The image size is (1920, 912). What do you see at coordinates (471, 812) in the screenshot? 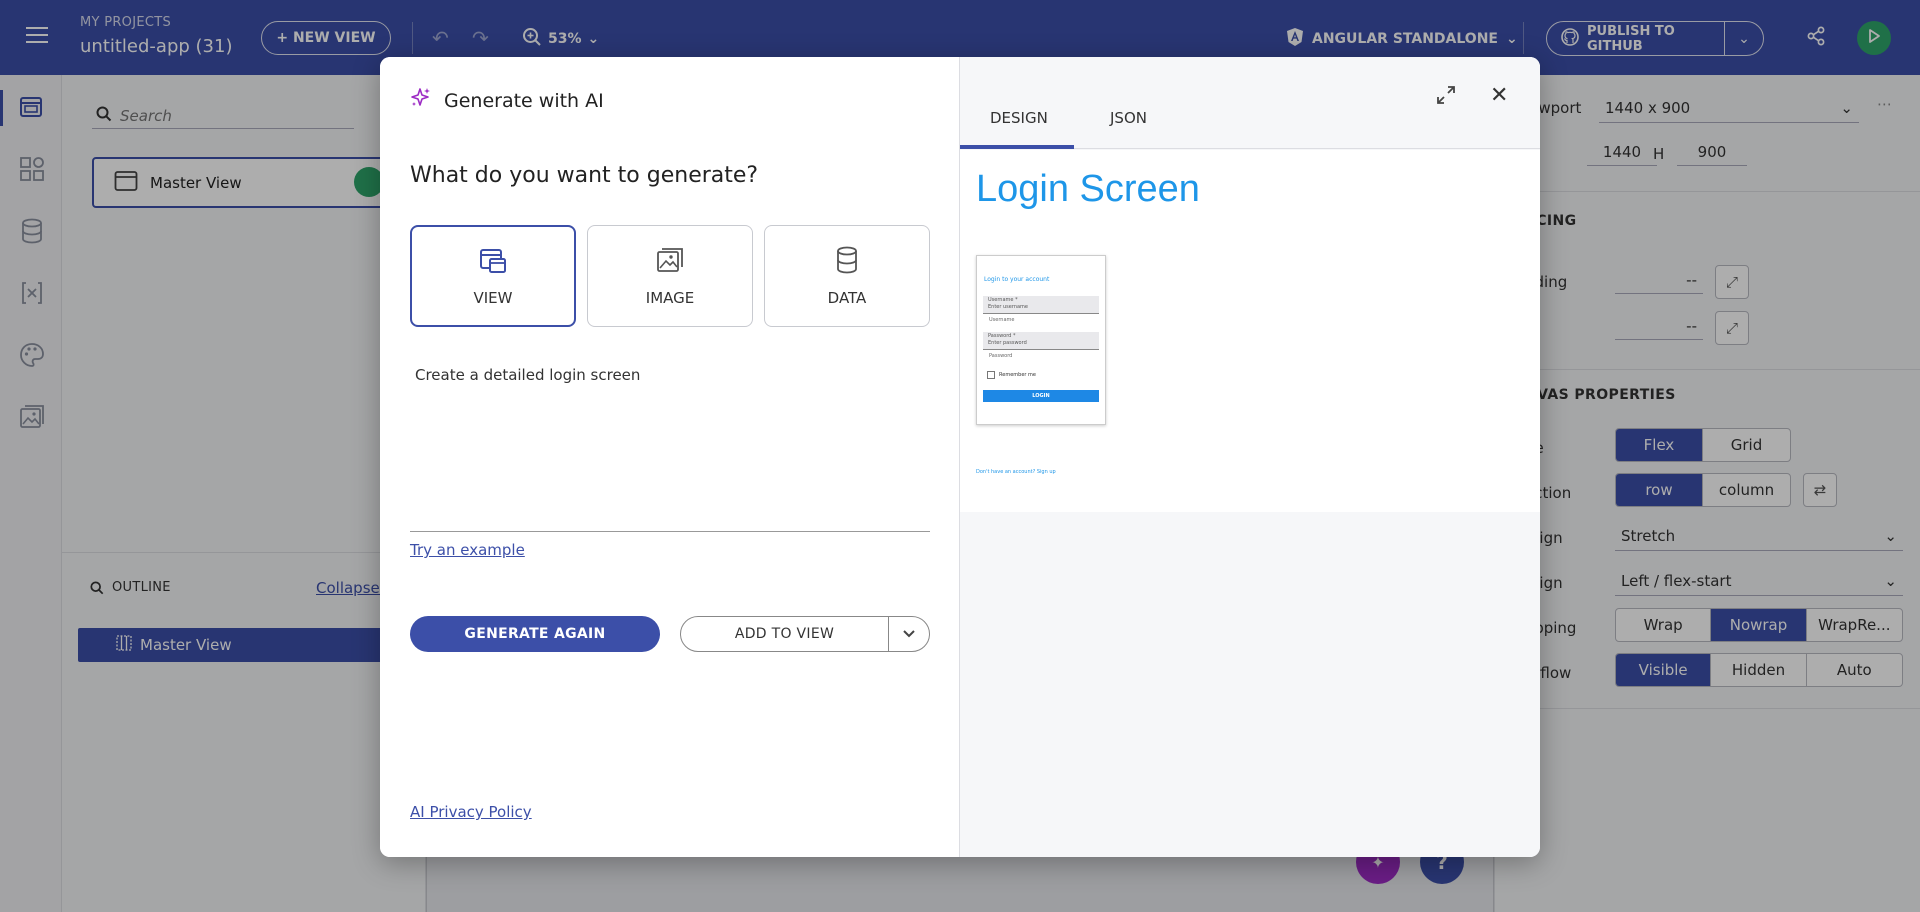
I see `ai-privacy-policy-link: AI Privacy Policy` at bounding box center [471, 812].